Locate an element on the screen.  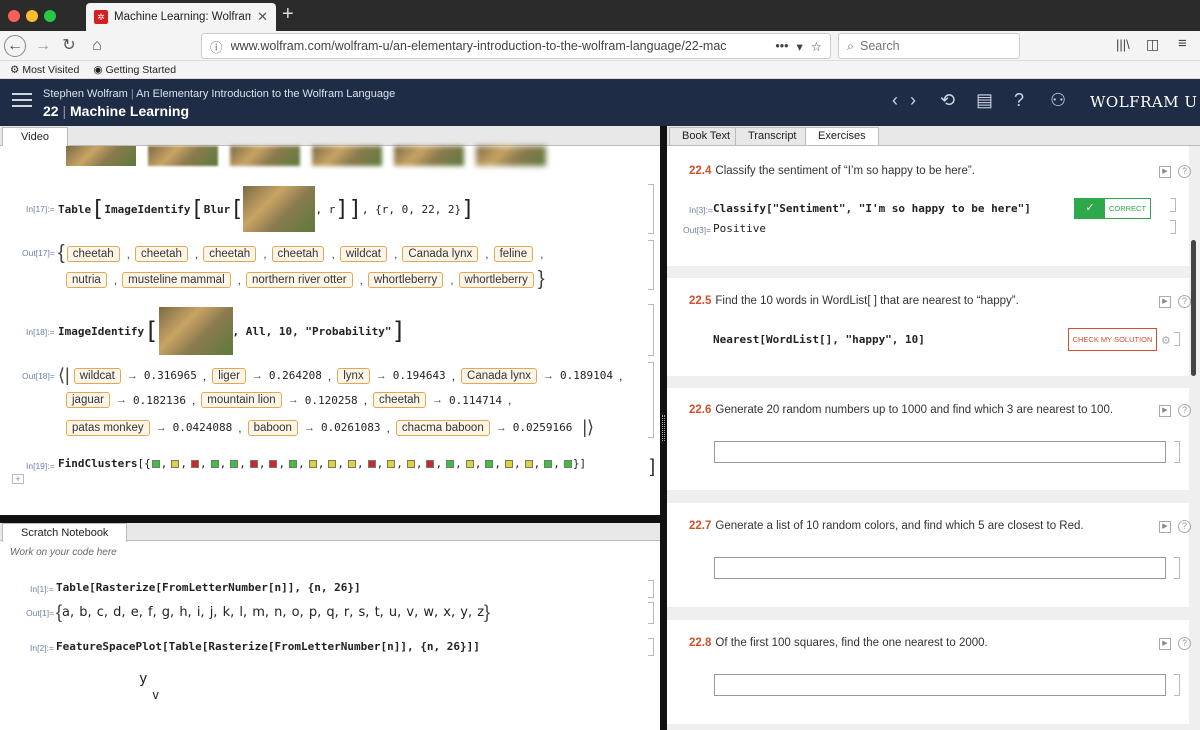
info-icon: ⓘ is located at coordinates (216, 46).